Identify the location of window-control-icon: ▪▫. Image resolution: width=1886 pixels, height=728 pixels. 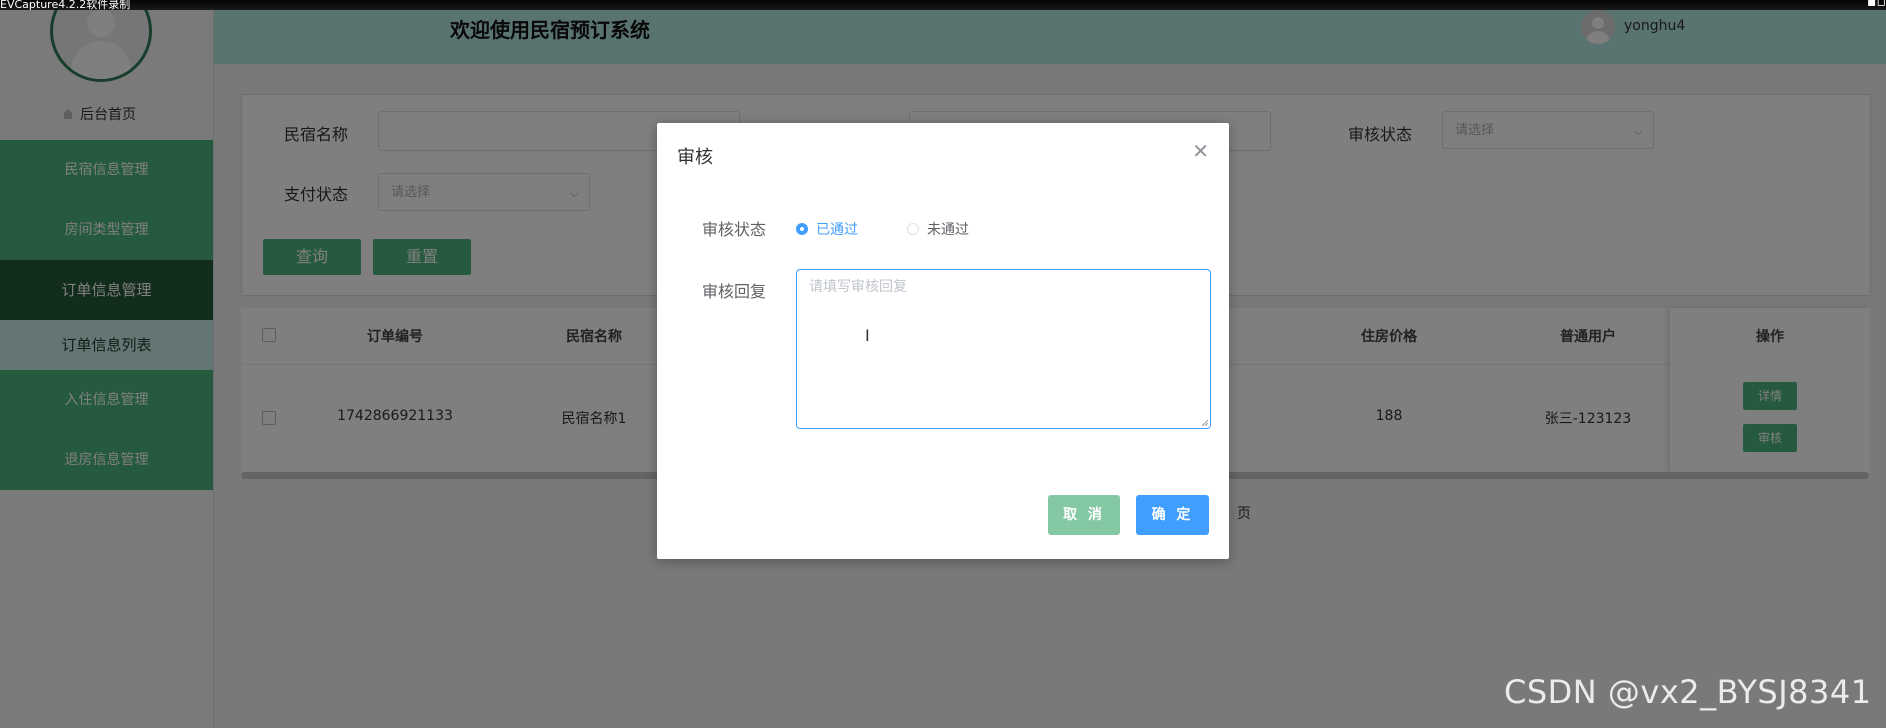
(1876, 5).